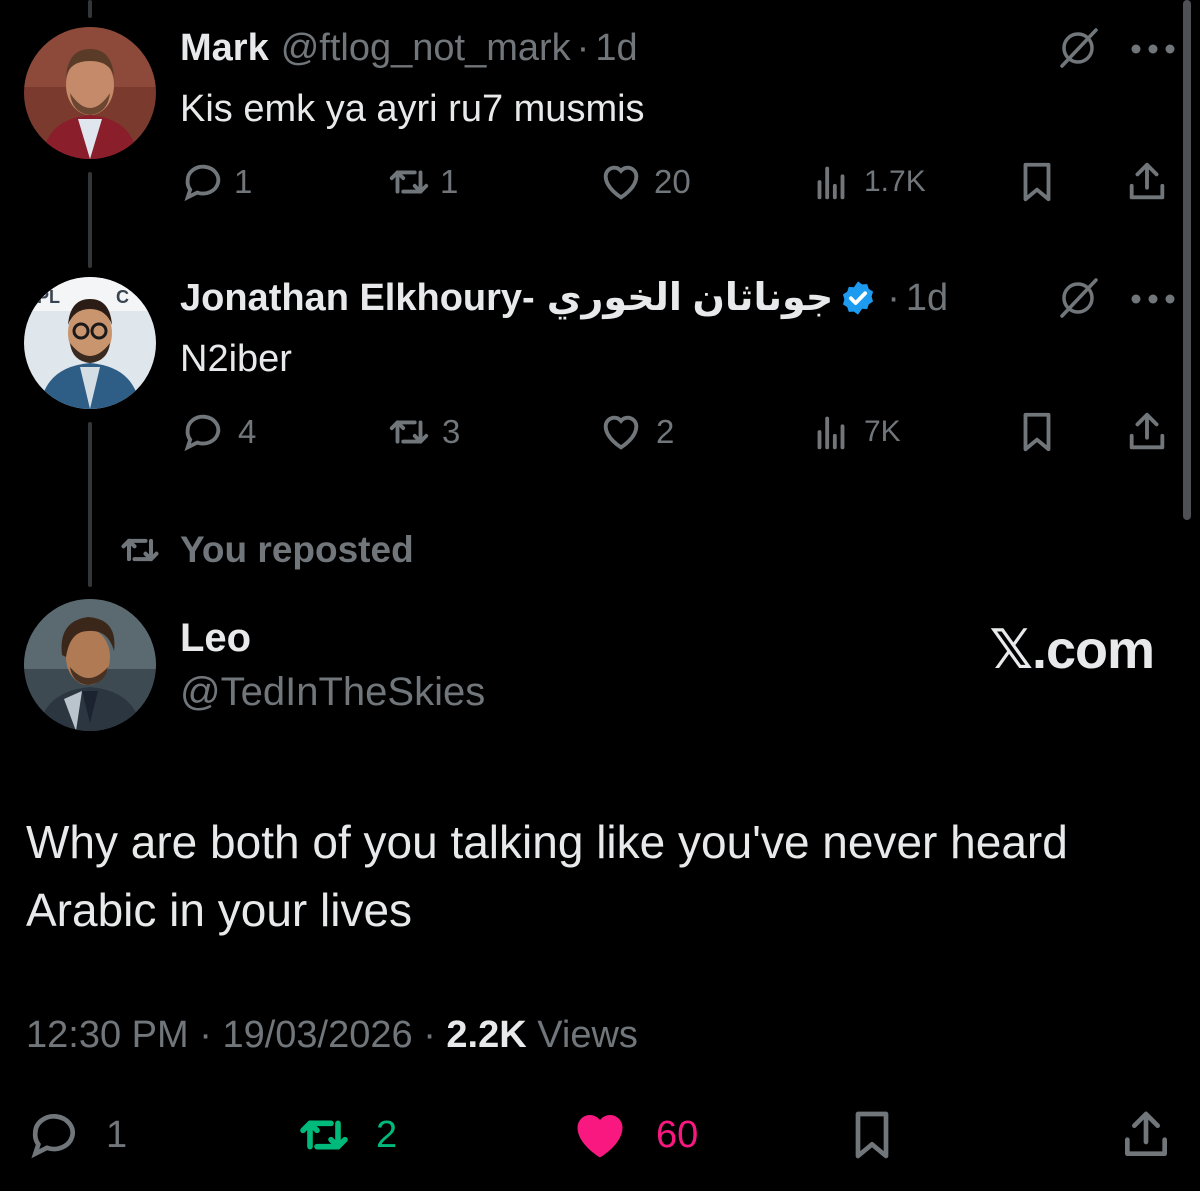 Image resolution: width=1200 pixels, height=1191 pixels. What do you see at coordinates (1072, 650) in the screenshot?
I see `watermark: 𝕏.com` at bounding box center [1072, 650].